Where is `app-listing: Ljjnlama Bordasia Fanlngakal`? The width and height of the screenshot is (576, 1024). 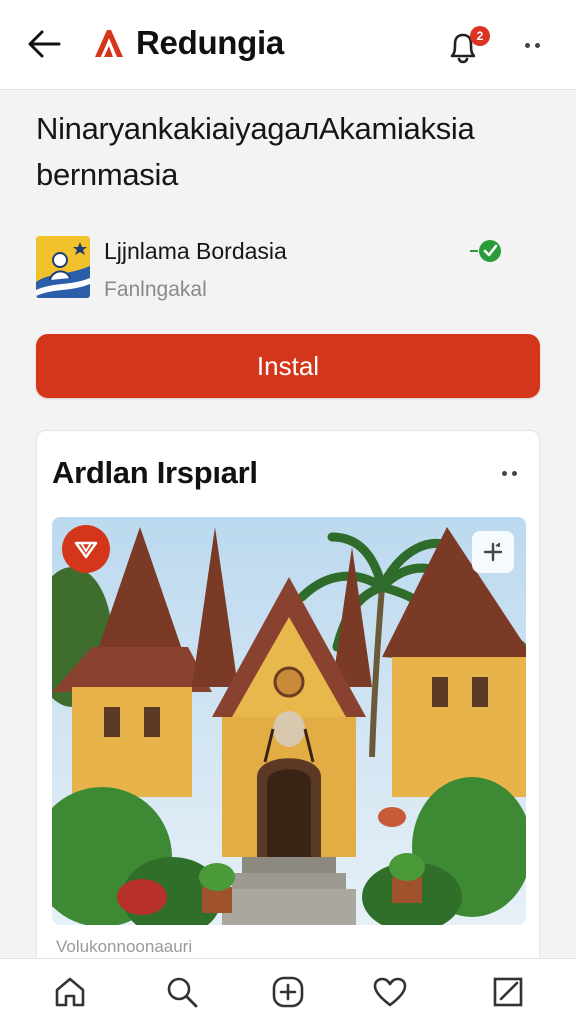
app-listing: Ljjnlama Bordasia Fanlngakal is located at coordinates (288, 269).